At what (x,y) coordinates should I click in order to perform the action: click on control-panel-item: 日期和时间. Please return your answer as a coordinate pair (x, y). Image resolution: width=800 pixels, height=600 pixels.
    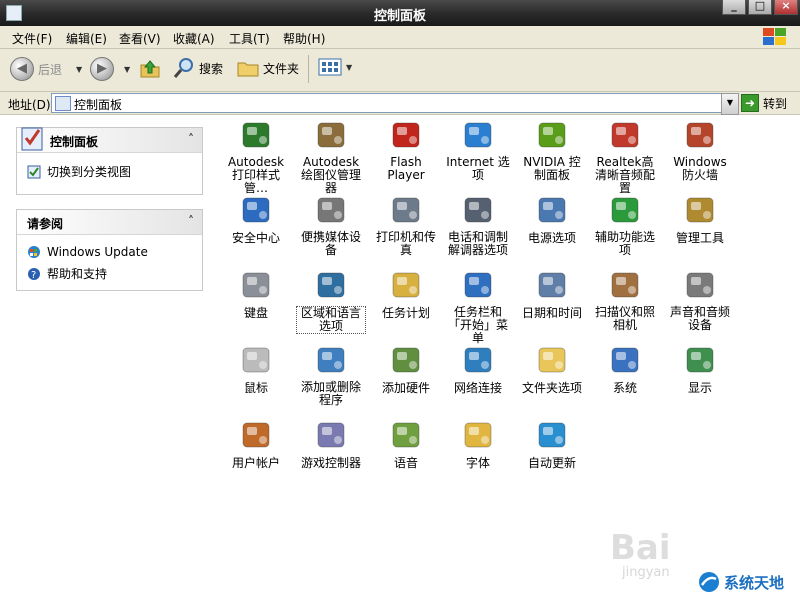
    Looking at the image, I should click on (552, 294).